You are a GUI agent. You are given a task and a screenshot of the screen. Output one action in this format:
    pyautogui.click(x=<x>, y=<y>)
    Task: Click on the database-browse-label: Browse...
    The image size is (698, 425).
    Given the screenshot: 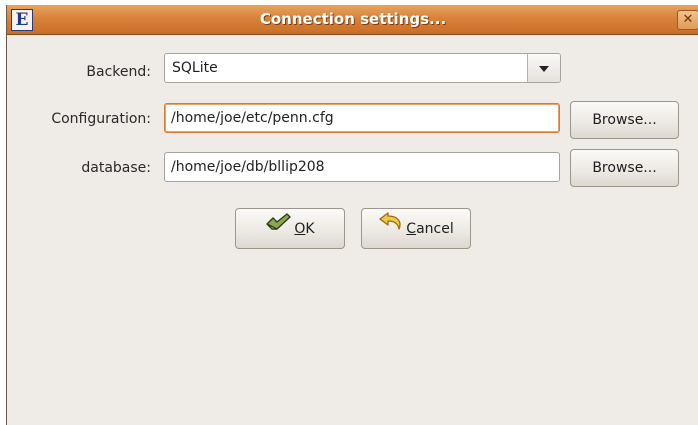 What is the action you would take?
    pyautogui.click(x=624, y=168)
    